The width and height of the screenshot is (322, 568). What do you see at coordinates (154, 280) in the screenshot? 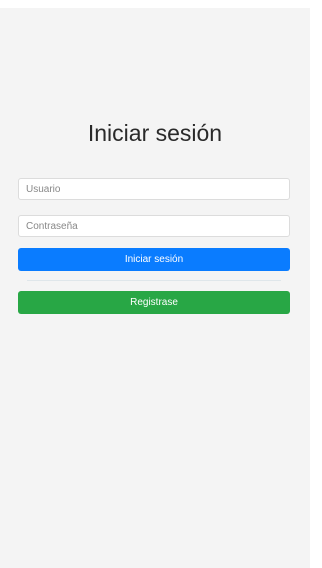
I see `divider` at bounding box center [154, 280].